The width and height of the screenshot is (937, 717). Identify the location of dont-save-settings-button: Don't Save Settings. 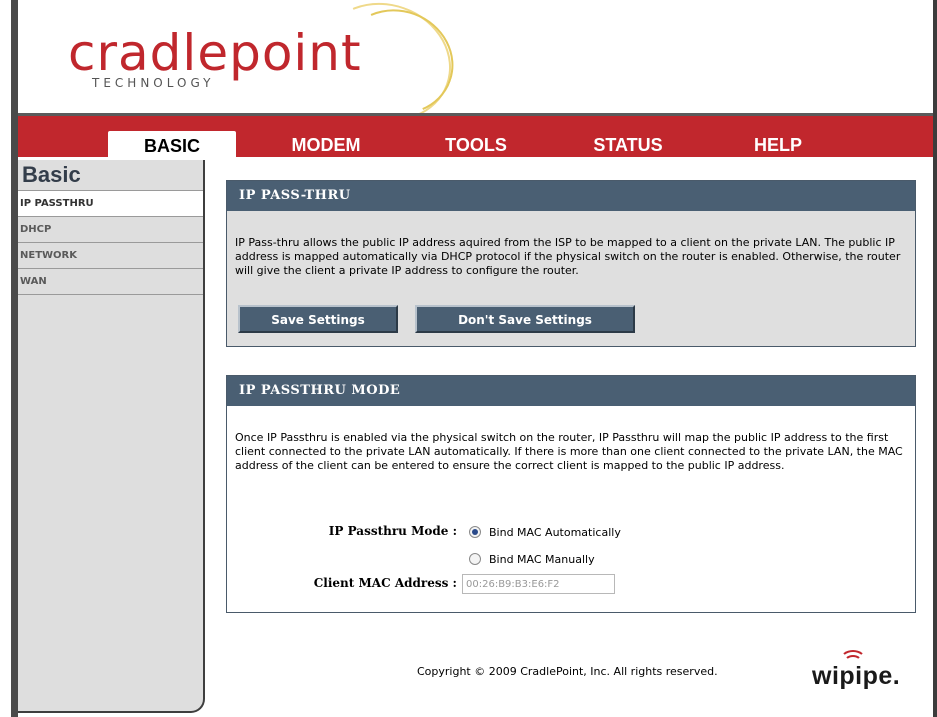
(525, 319).